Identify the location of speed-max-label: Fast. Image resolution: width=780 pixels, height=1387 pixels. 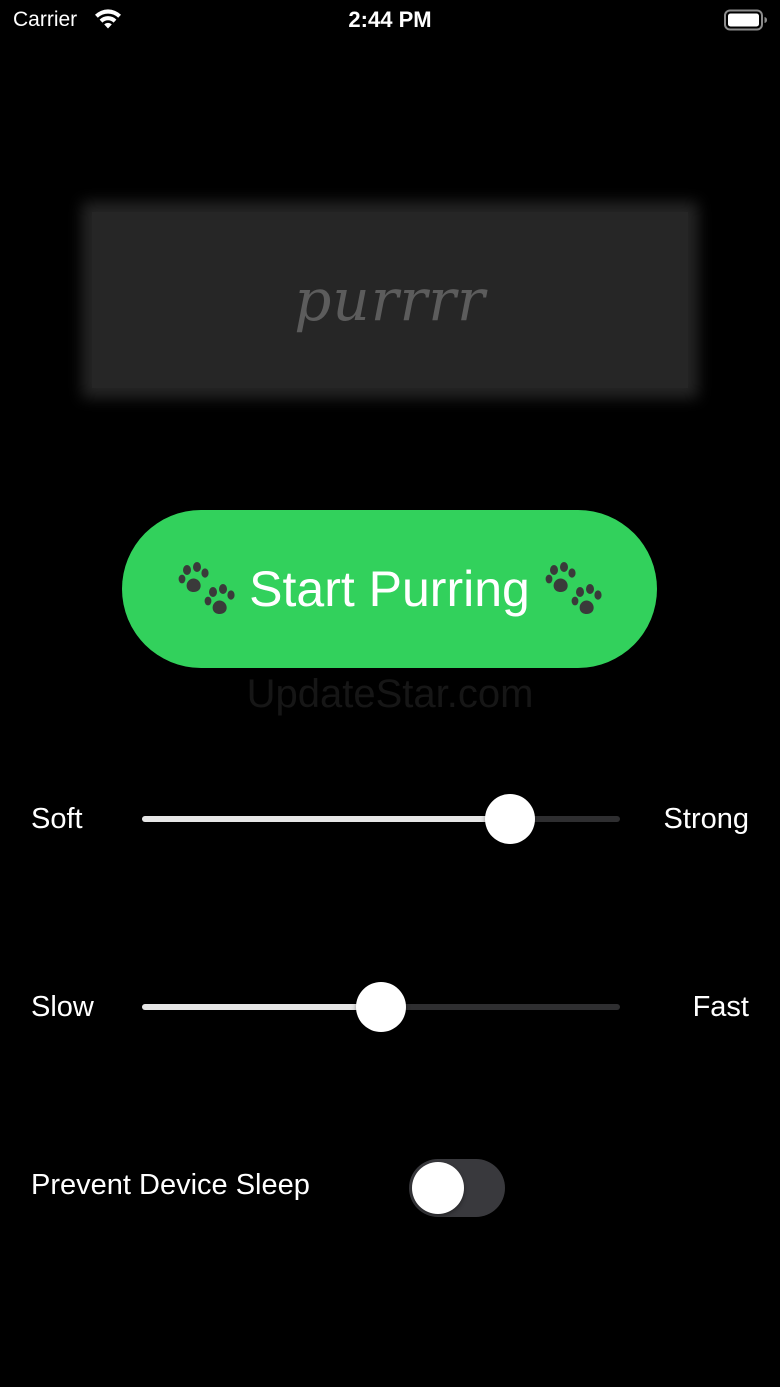
(720, 1007).